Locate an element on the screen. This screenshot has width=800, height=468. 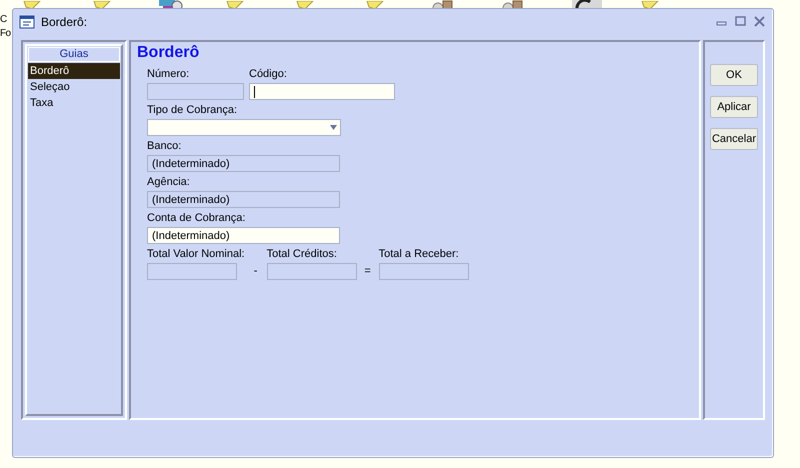
window-icon is located at coordinates (27, 21).